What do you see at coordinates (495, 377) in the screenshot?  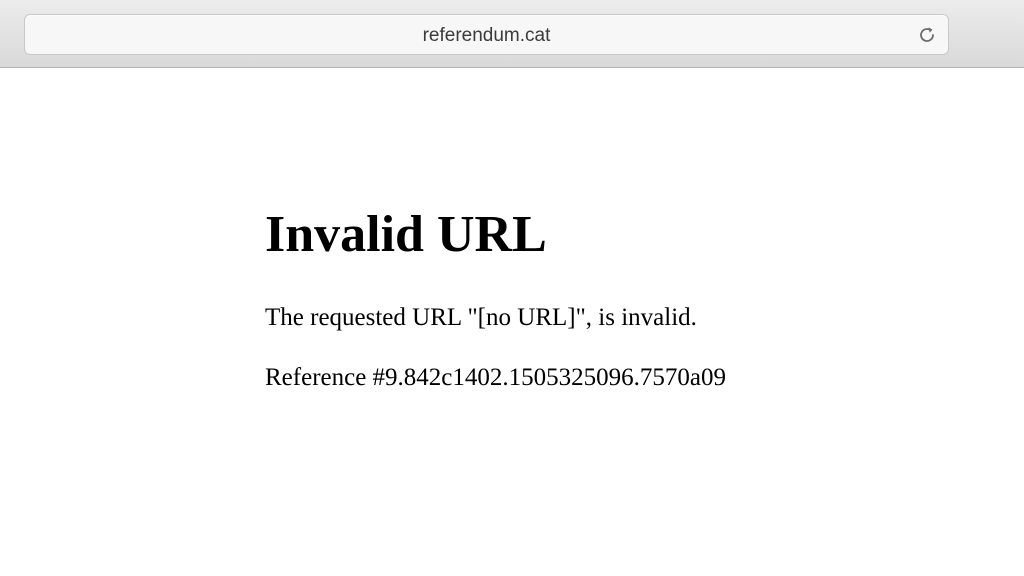 I see `reference-id: Reference #9.842c1402.1505325096.7570a09` at bounding box center [495, 377].